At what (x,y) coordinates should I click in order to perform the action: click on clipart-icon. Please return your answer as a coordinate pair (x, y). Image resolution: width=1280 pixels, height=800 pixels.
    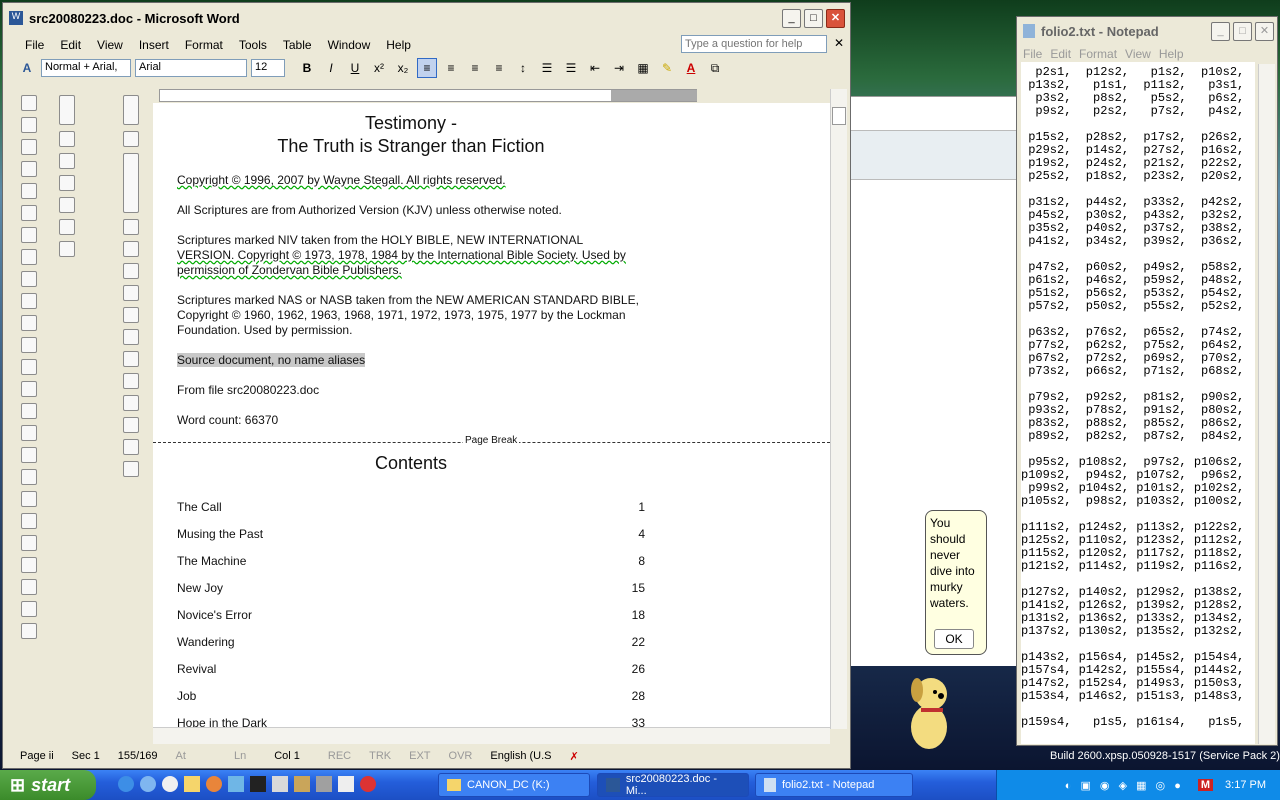
    Looking at the image, I should click on (131, 381).